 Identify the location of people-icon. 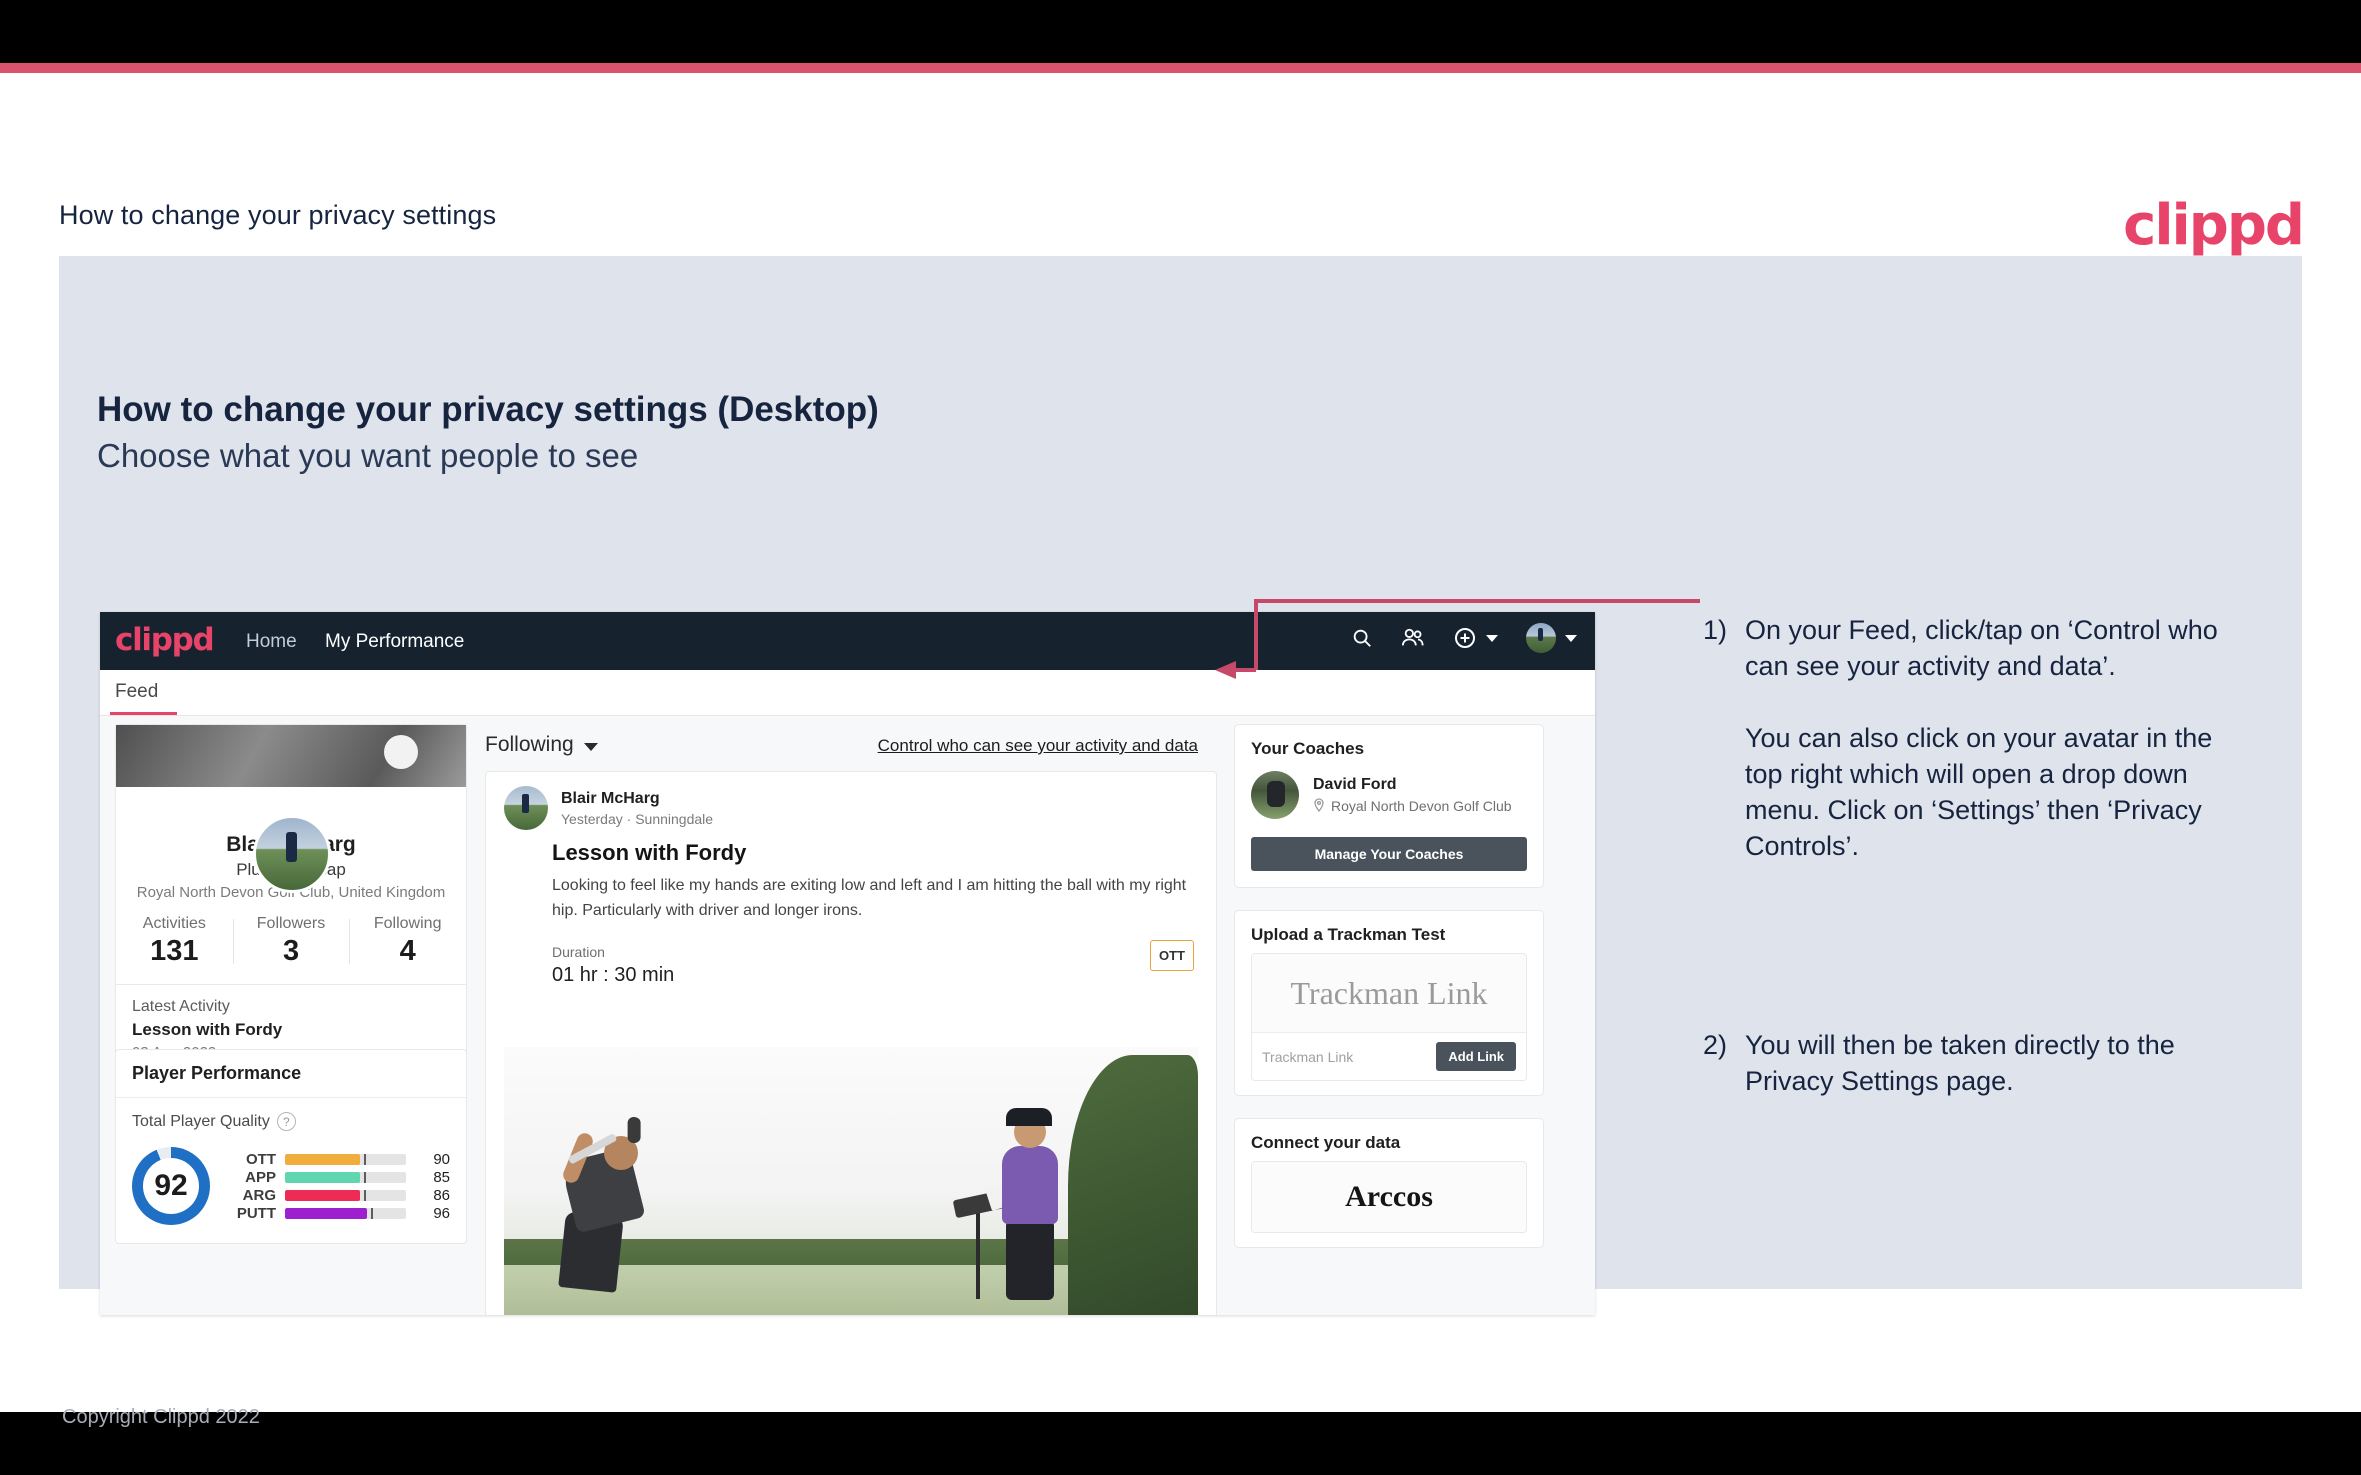
(1413, 638).